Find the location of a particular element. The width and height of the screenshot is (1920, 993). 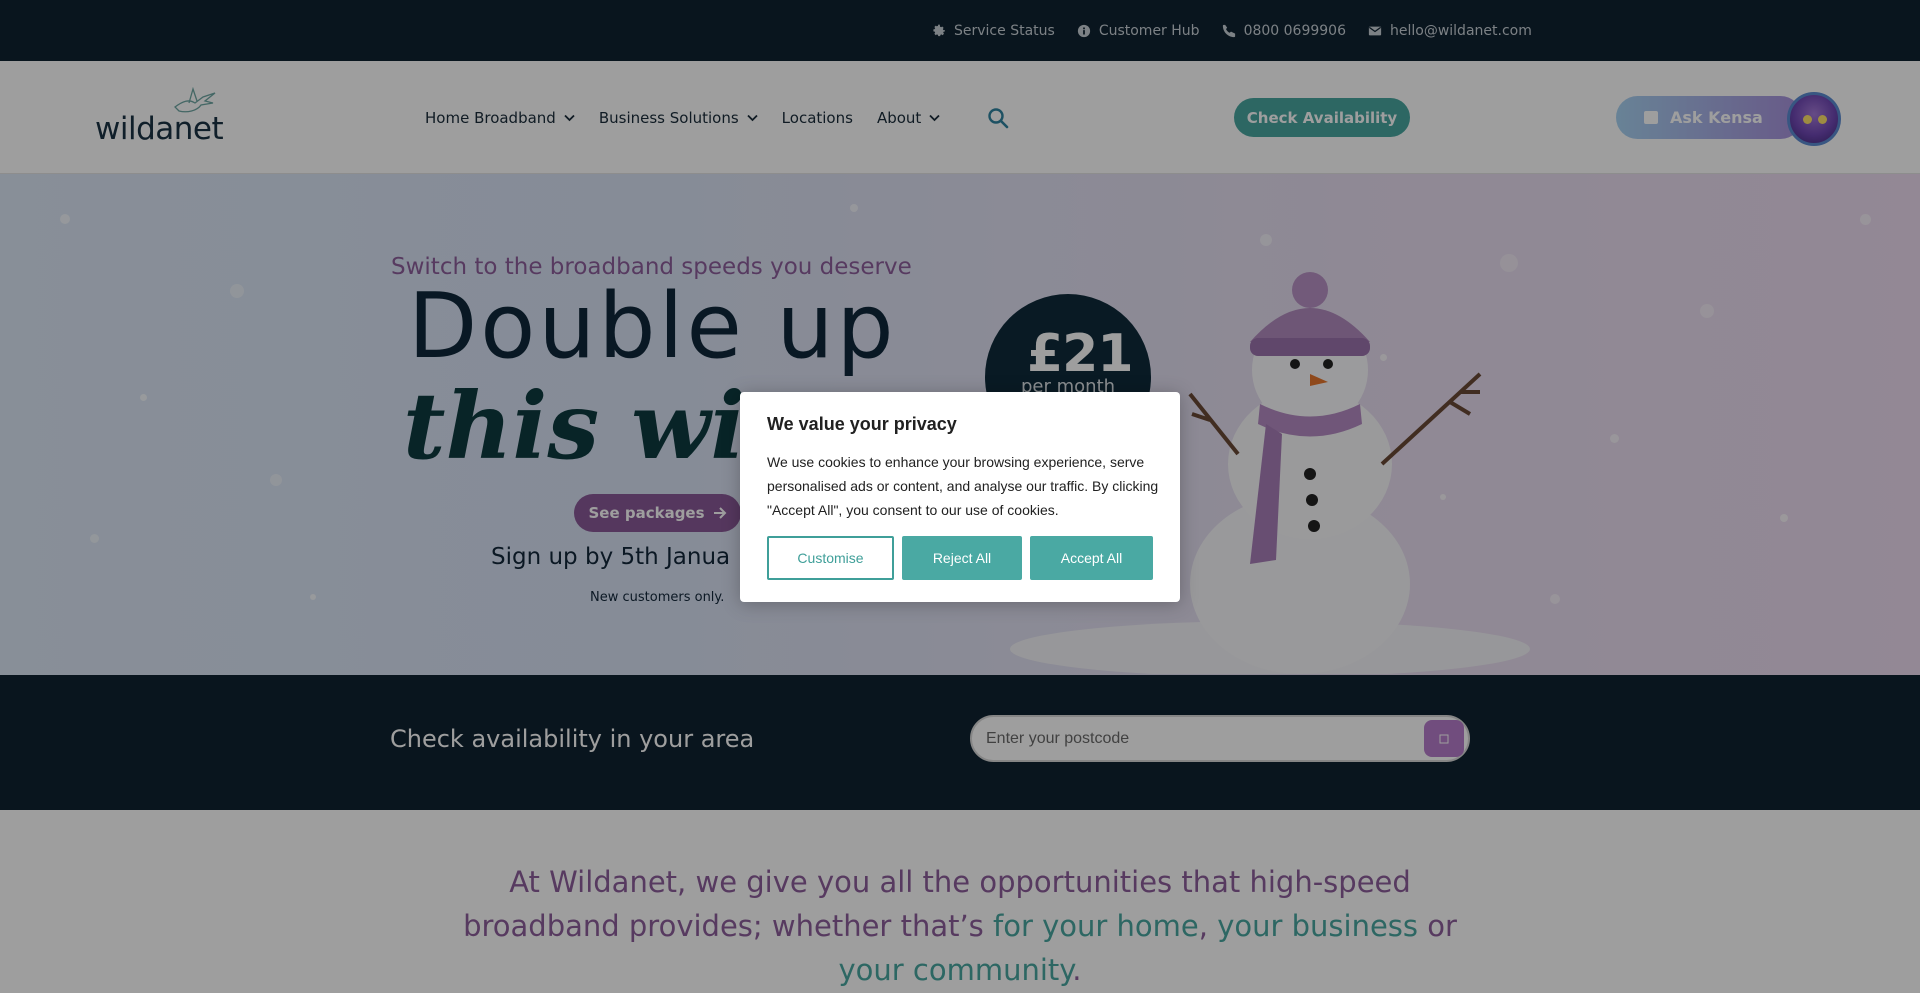

cookie-buttons: Customise Reject All Accept All is located at coordinates (960, 558).